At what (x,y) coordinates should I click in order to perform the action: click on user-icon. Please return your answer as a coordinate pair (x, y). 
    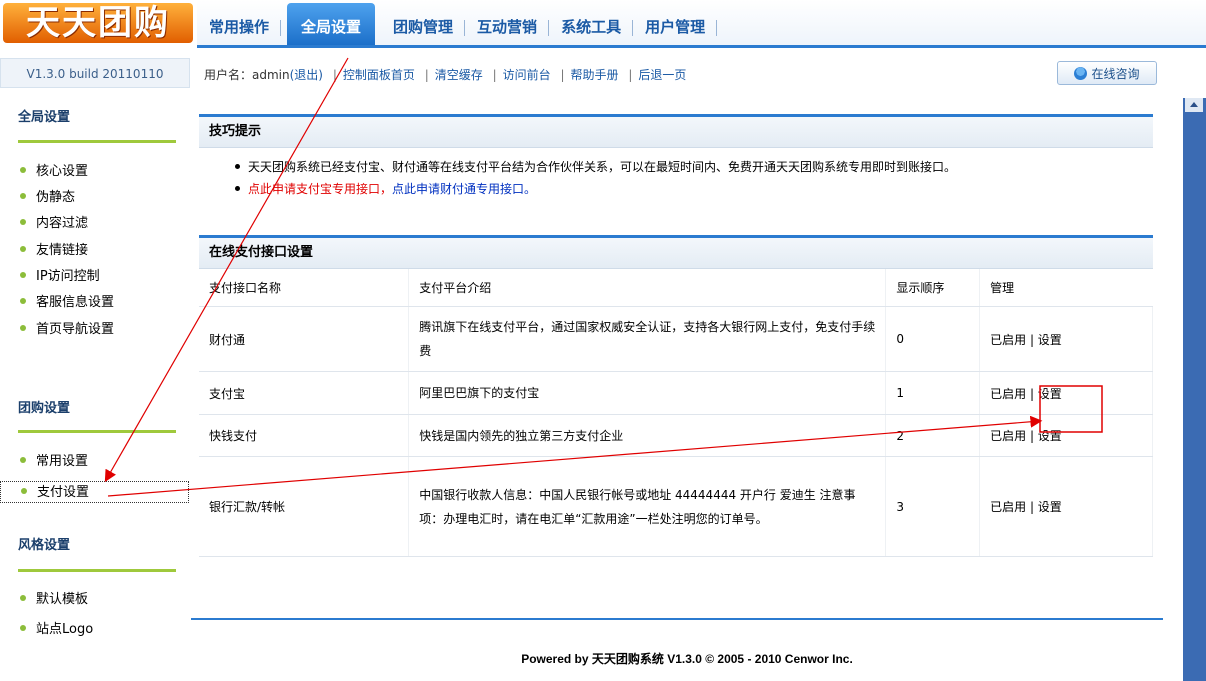
    Looking at the image, I should click on (1081, 73).